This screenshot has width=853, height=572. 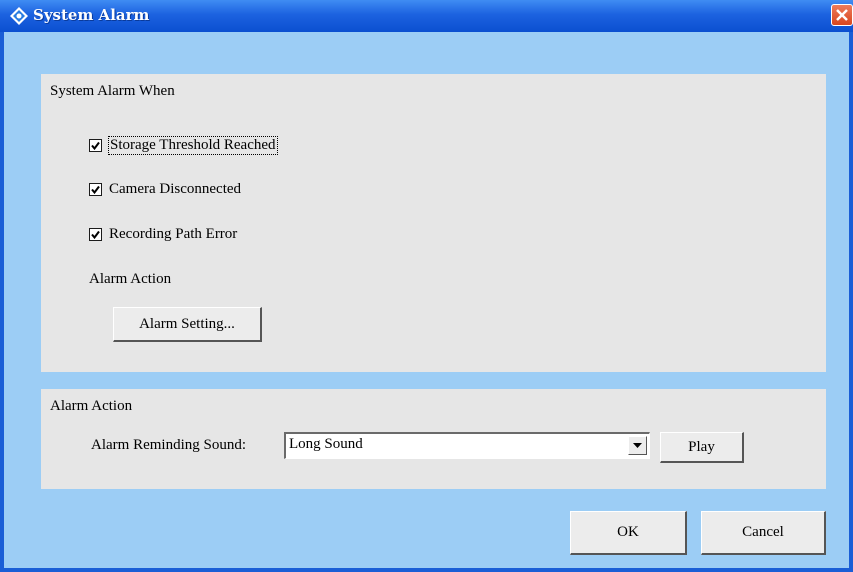 What do you see at coordinates (842, 15) in the screenshot?
I see `close-button` at bounding box center [842, 15].